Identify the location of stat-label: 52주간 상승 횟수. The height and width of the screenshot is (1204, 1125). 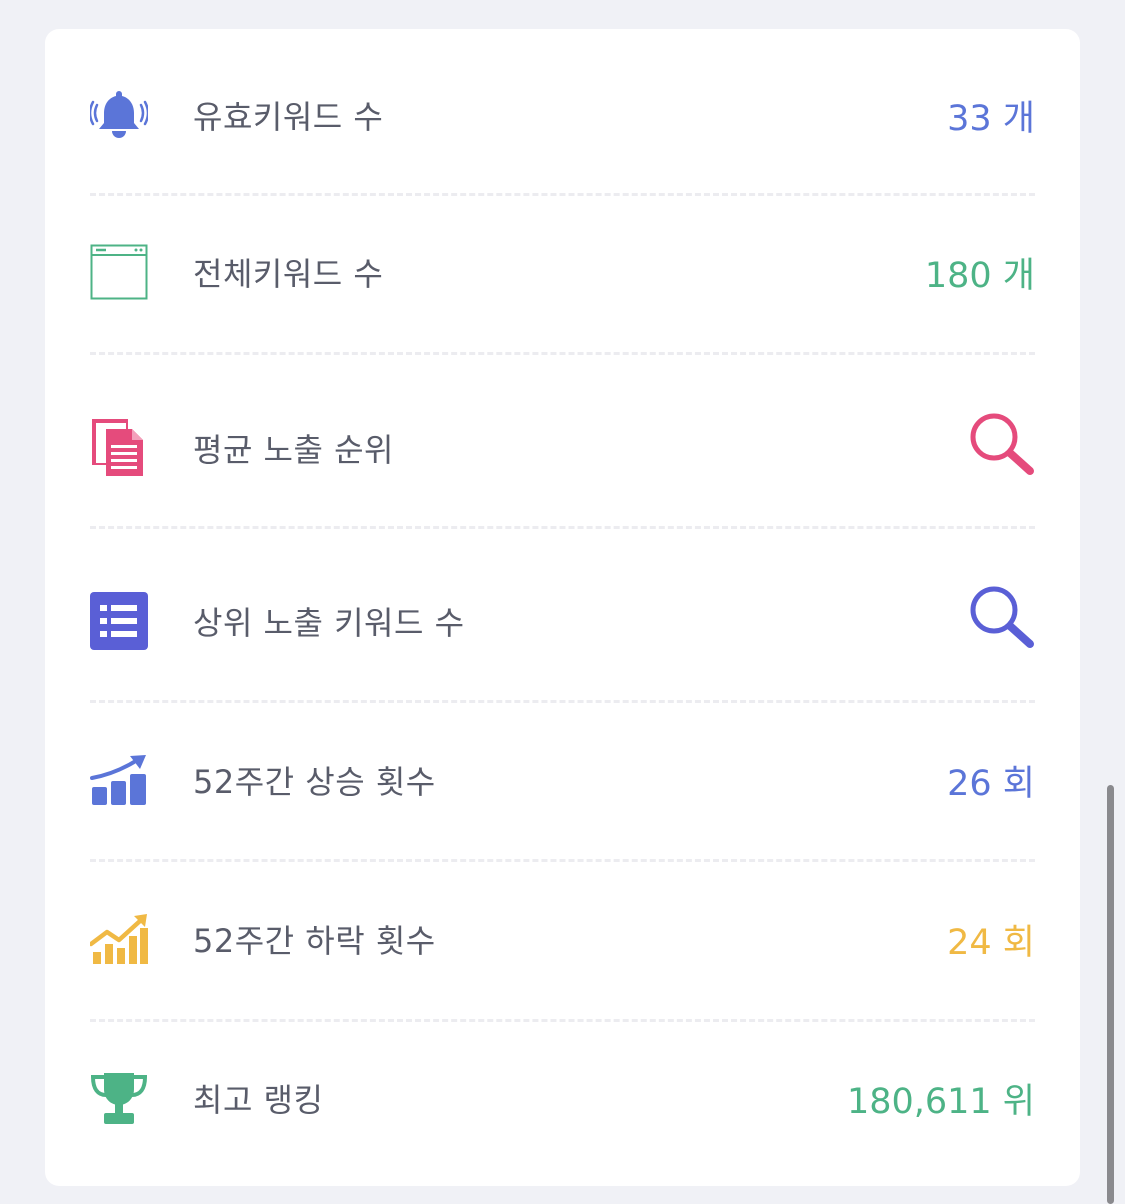
(314, 782).